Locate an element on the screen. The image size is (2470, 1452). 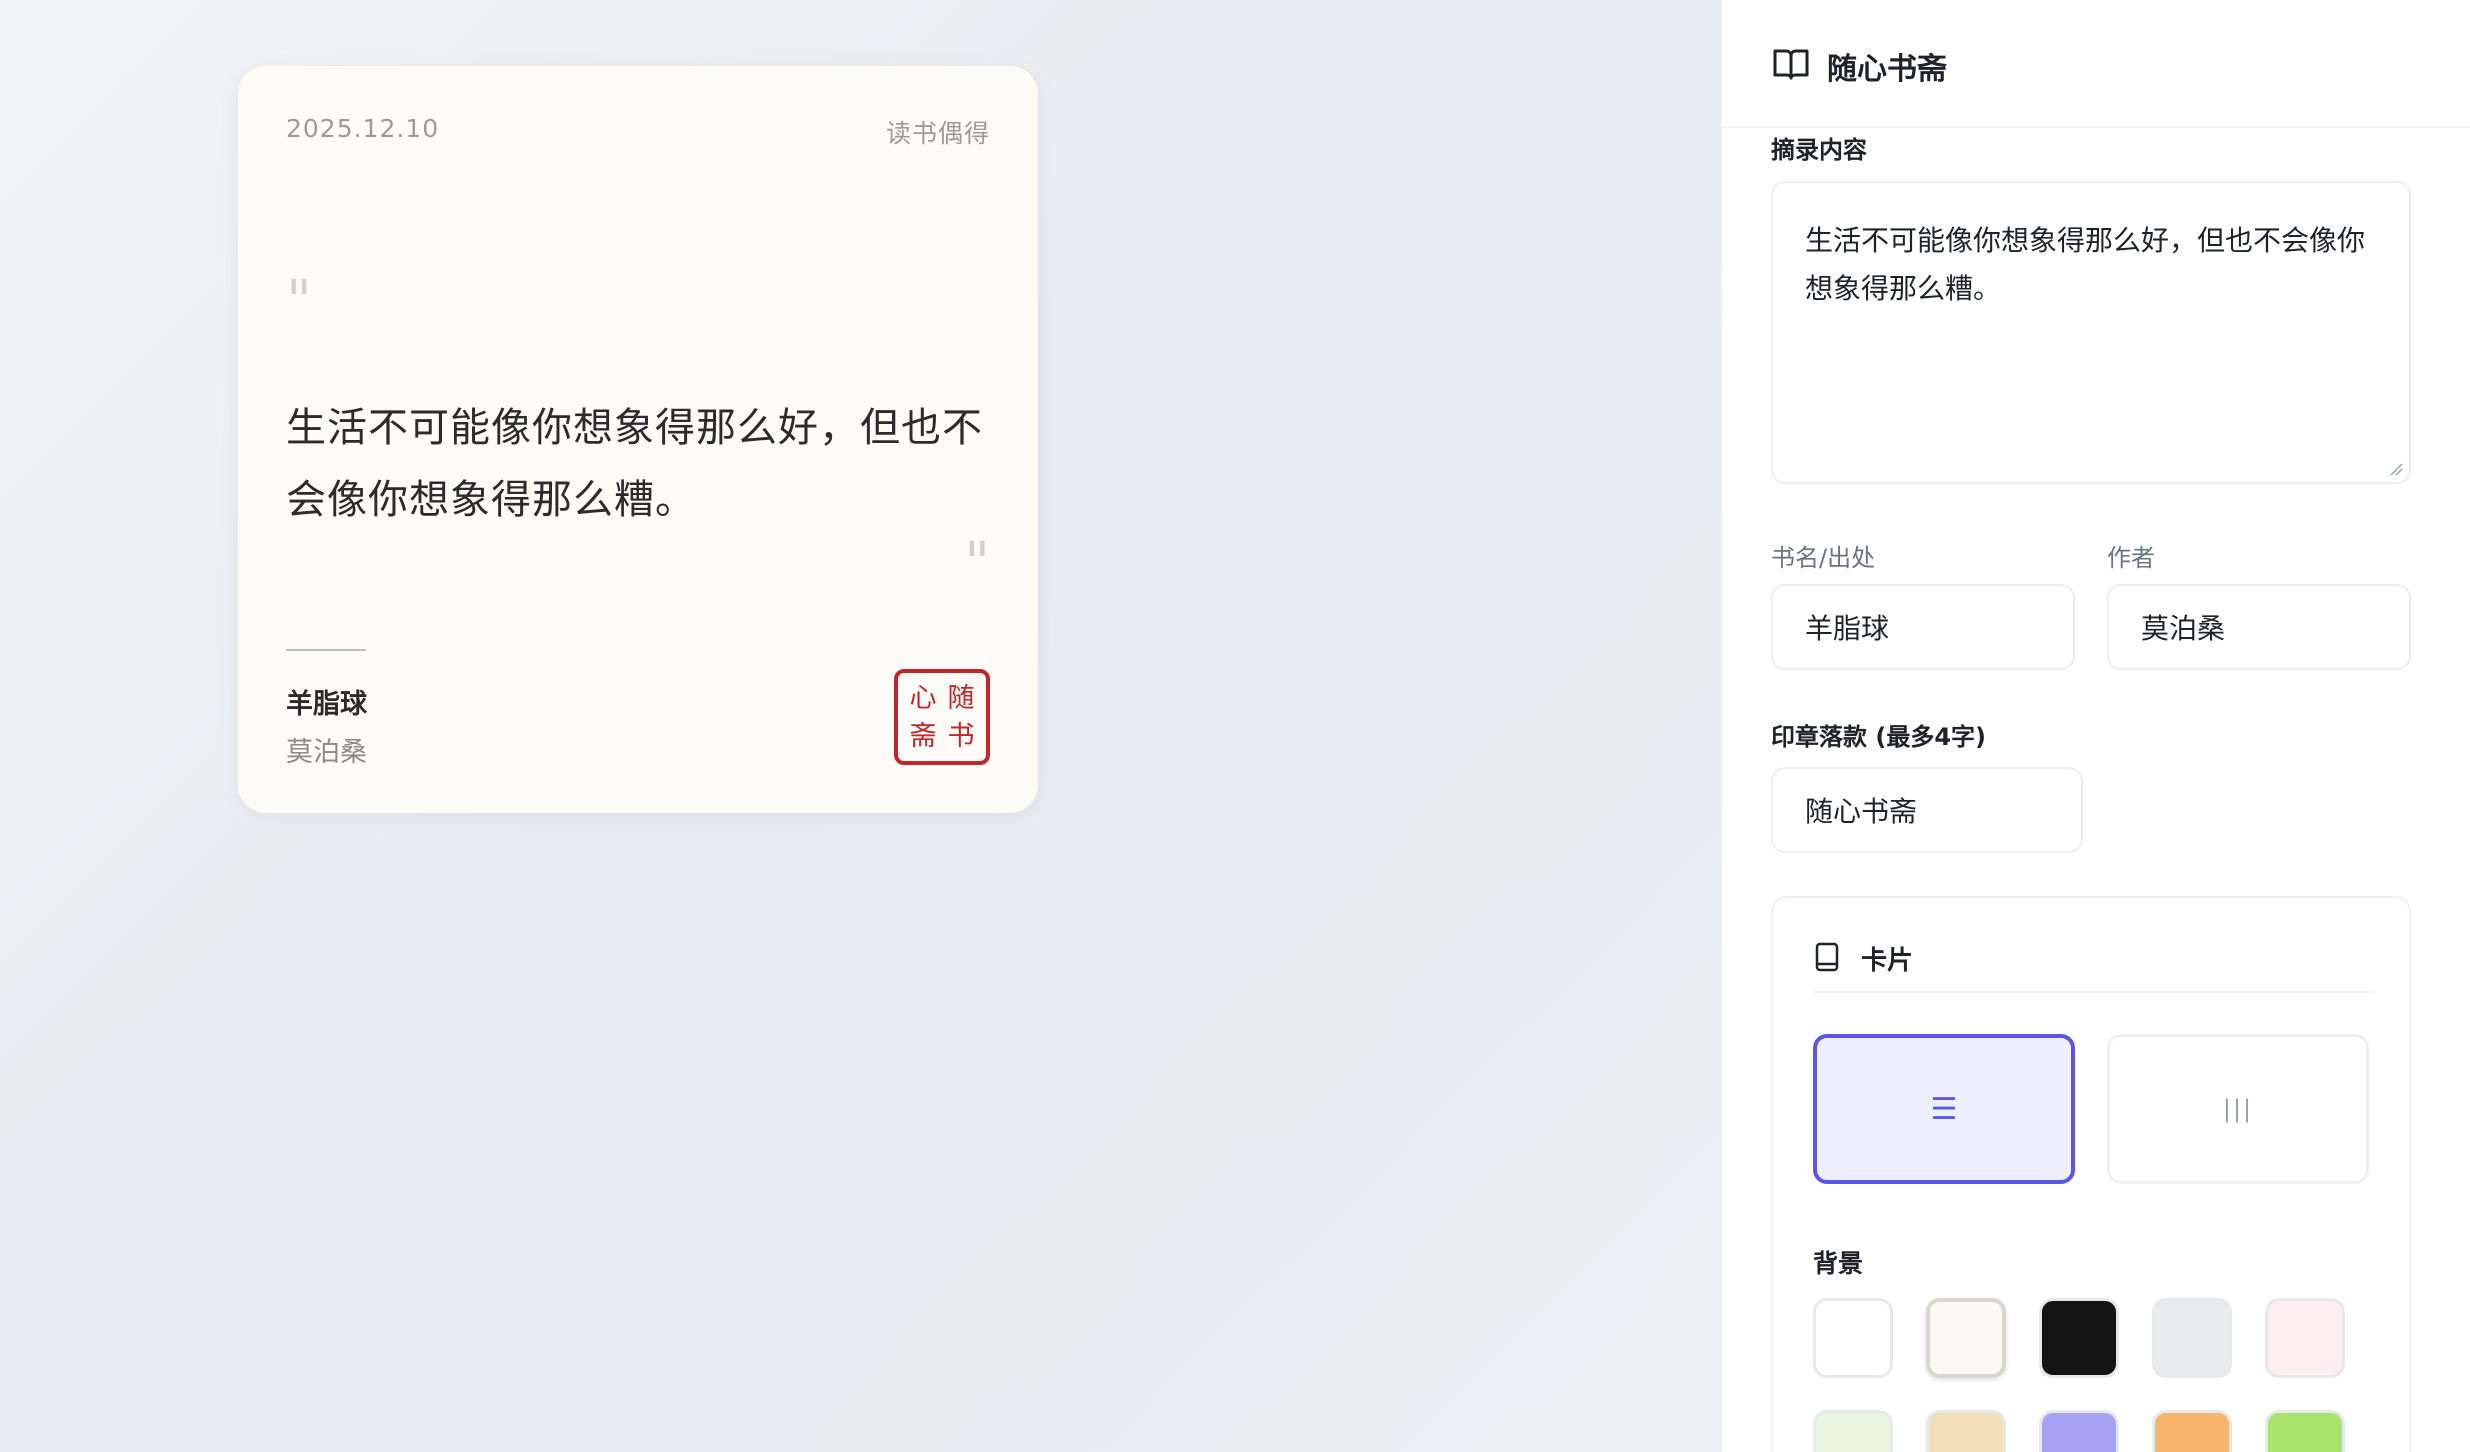
horizontal-lines-icon: ☰ is located at coordinates (1944, 1109).